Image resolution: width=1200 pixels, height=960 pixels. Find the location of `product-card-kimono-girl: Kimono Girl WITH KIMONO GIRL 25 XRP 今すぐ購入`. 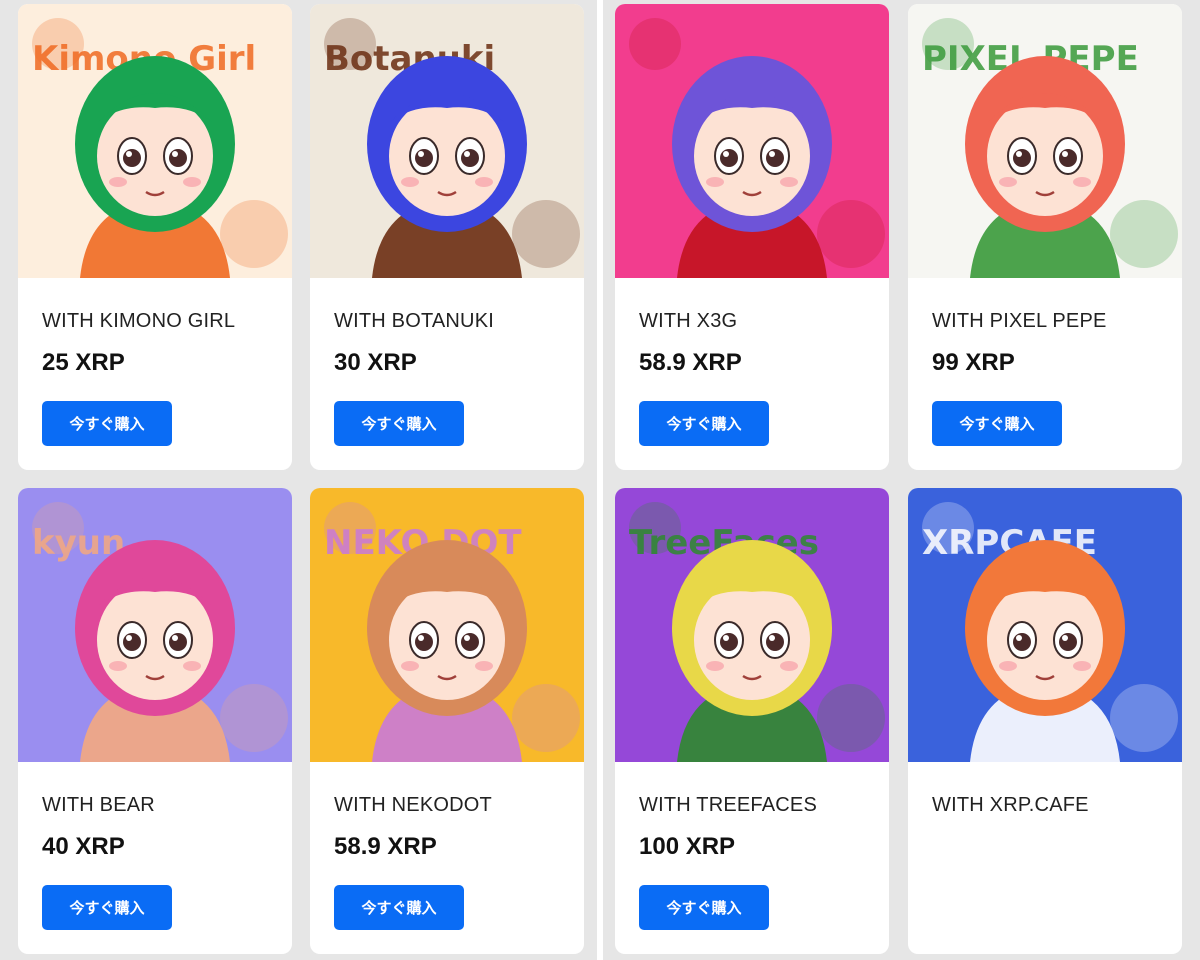

product-card-kimono-girl: Kimono Girl WITH KIMONO GIRL 25 XRP 今すぐ購入 is located at coordinates (155, 237).